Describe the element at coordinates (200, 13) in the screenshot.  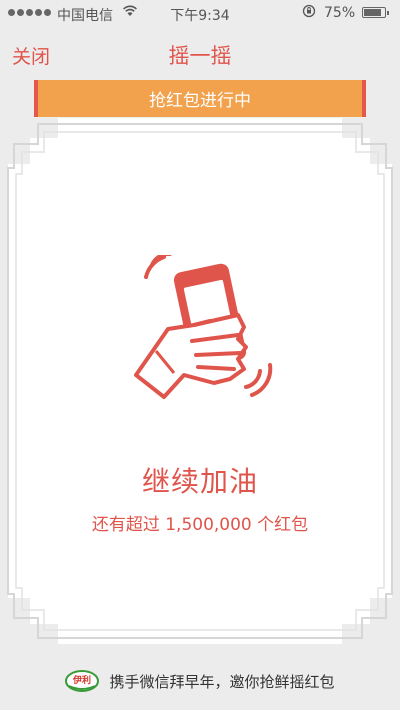
I see `status-bar: 中国电信 下午9:34 75%` at that location.